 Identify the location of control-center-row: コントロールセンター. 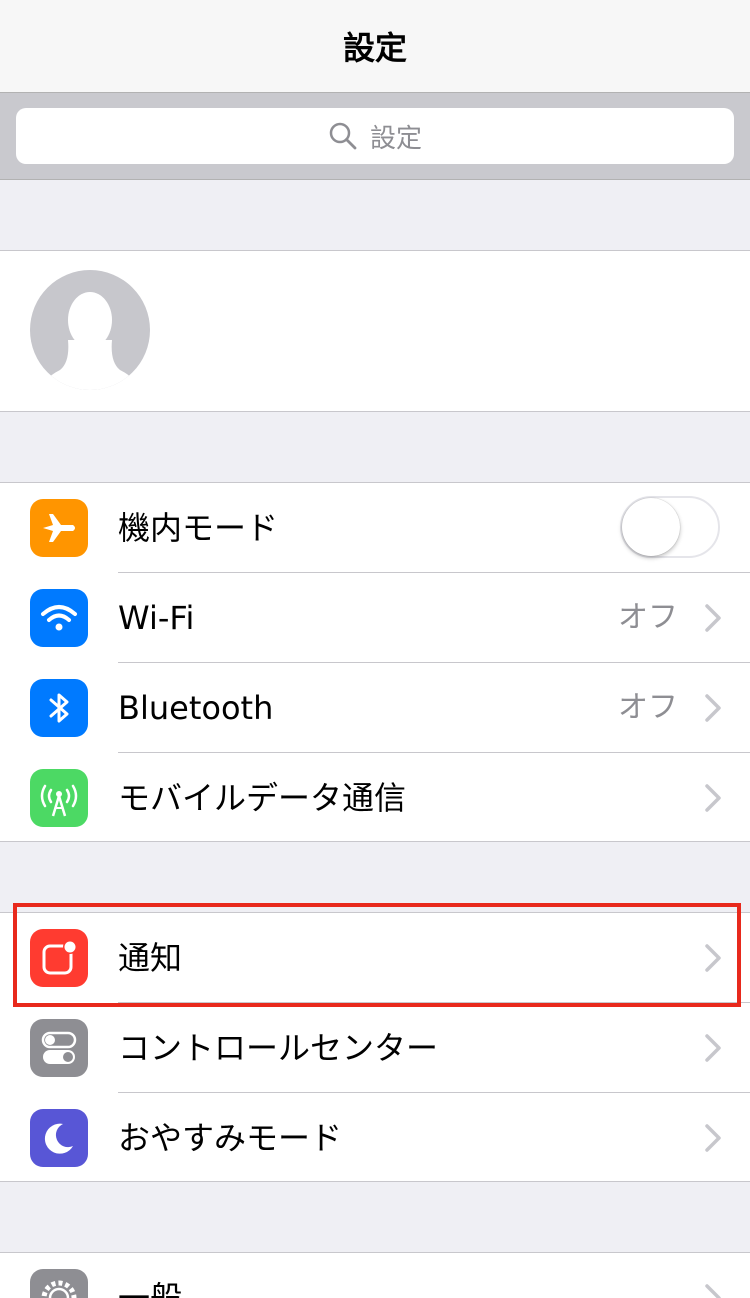
(375, 1048).